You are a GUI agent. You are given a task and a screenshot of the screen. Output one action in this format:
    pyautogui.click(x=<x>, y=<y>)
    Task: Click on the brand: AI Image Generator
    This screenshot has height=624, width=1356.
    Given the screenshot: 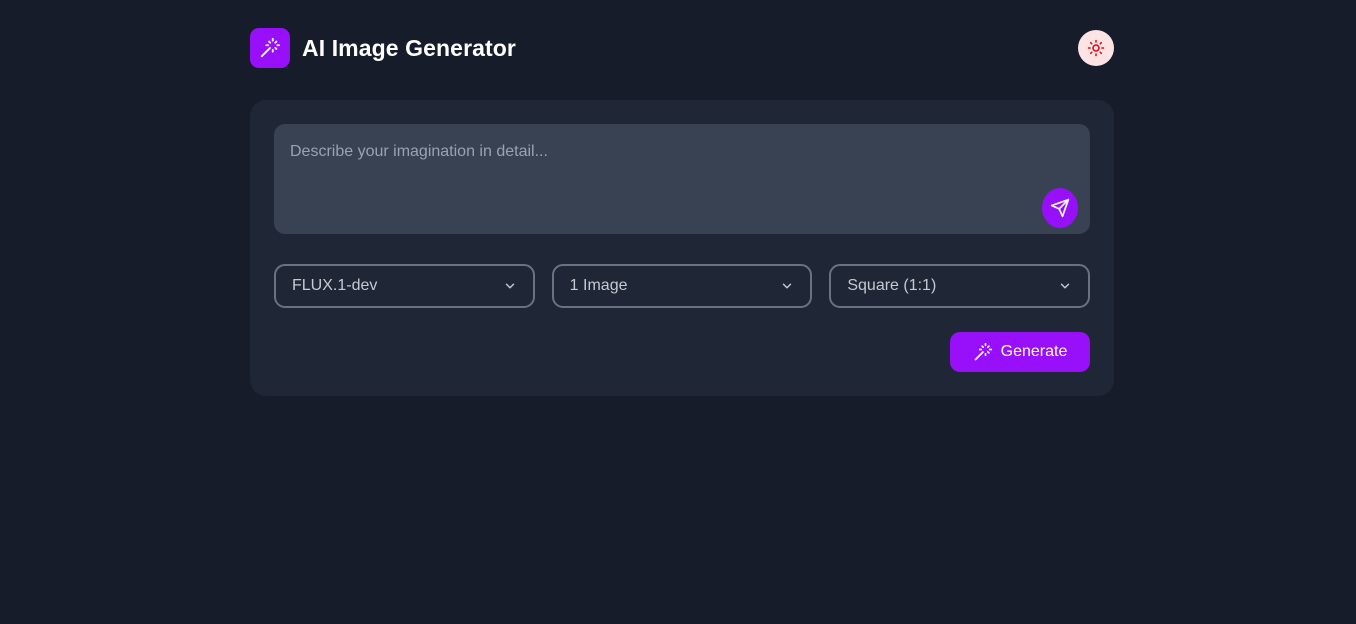 What is the action you would take?
    pyautogui.click(x=383, y=48)
    